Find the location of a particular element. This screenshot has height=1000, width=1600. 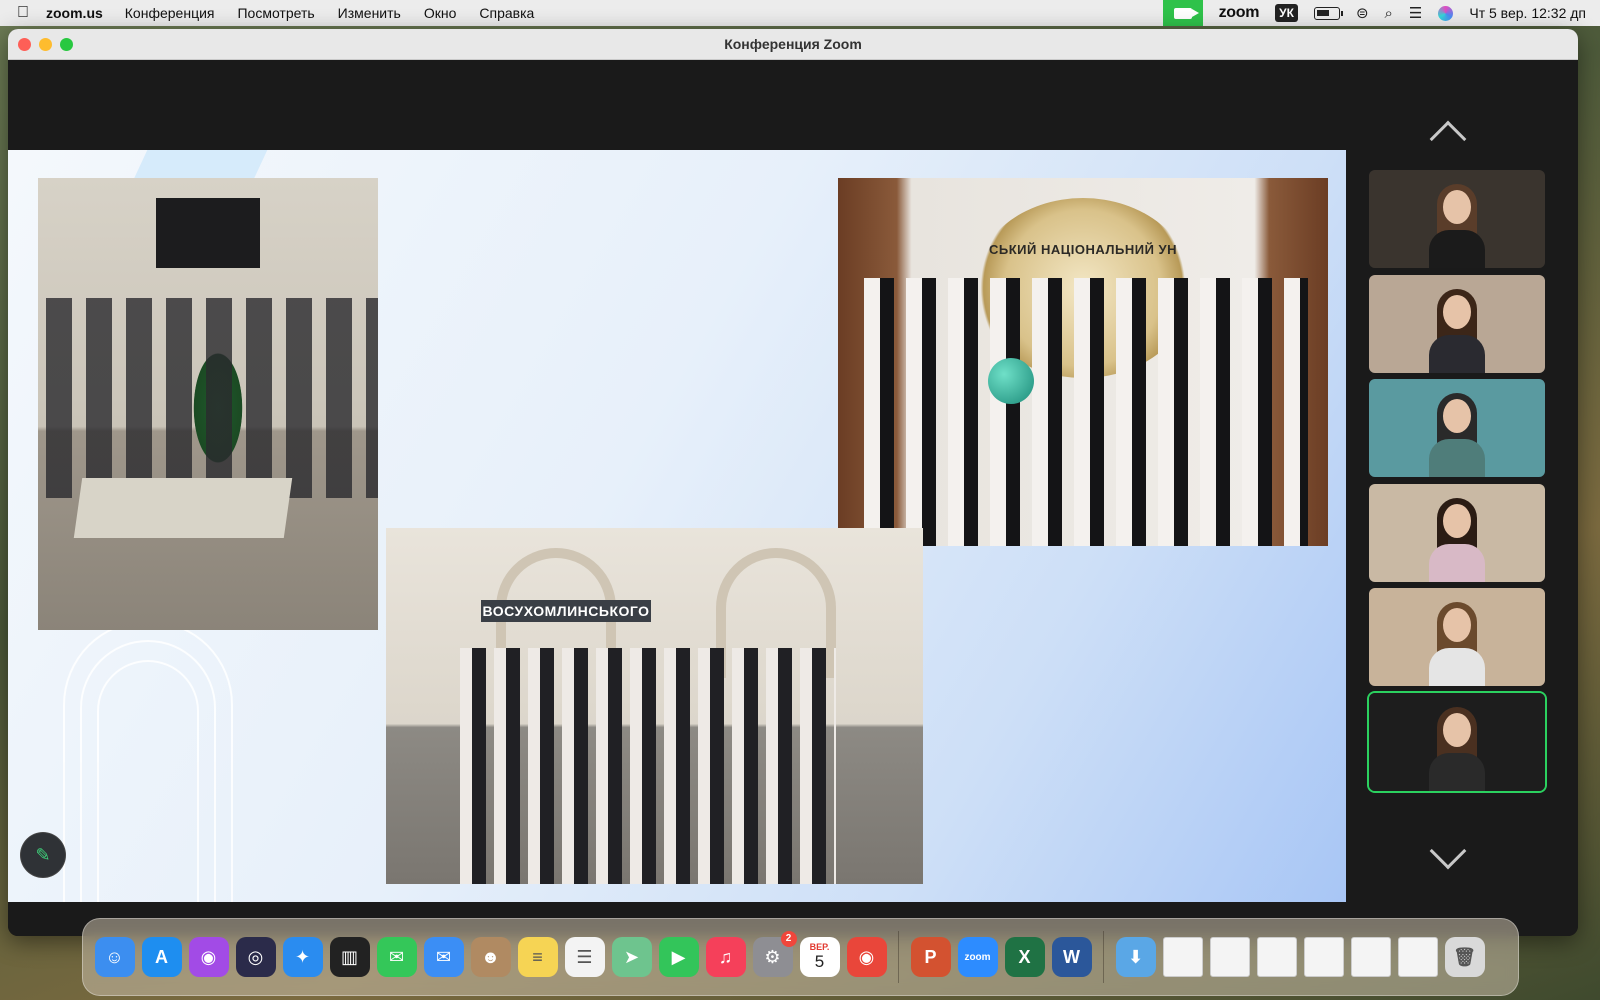

notes-icon: ≡ is located at coordinates (537, 957).